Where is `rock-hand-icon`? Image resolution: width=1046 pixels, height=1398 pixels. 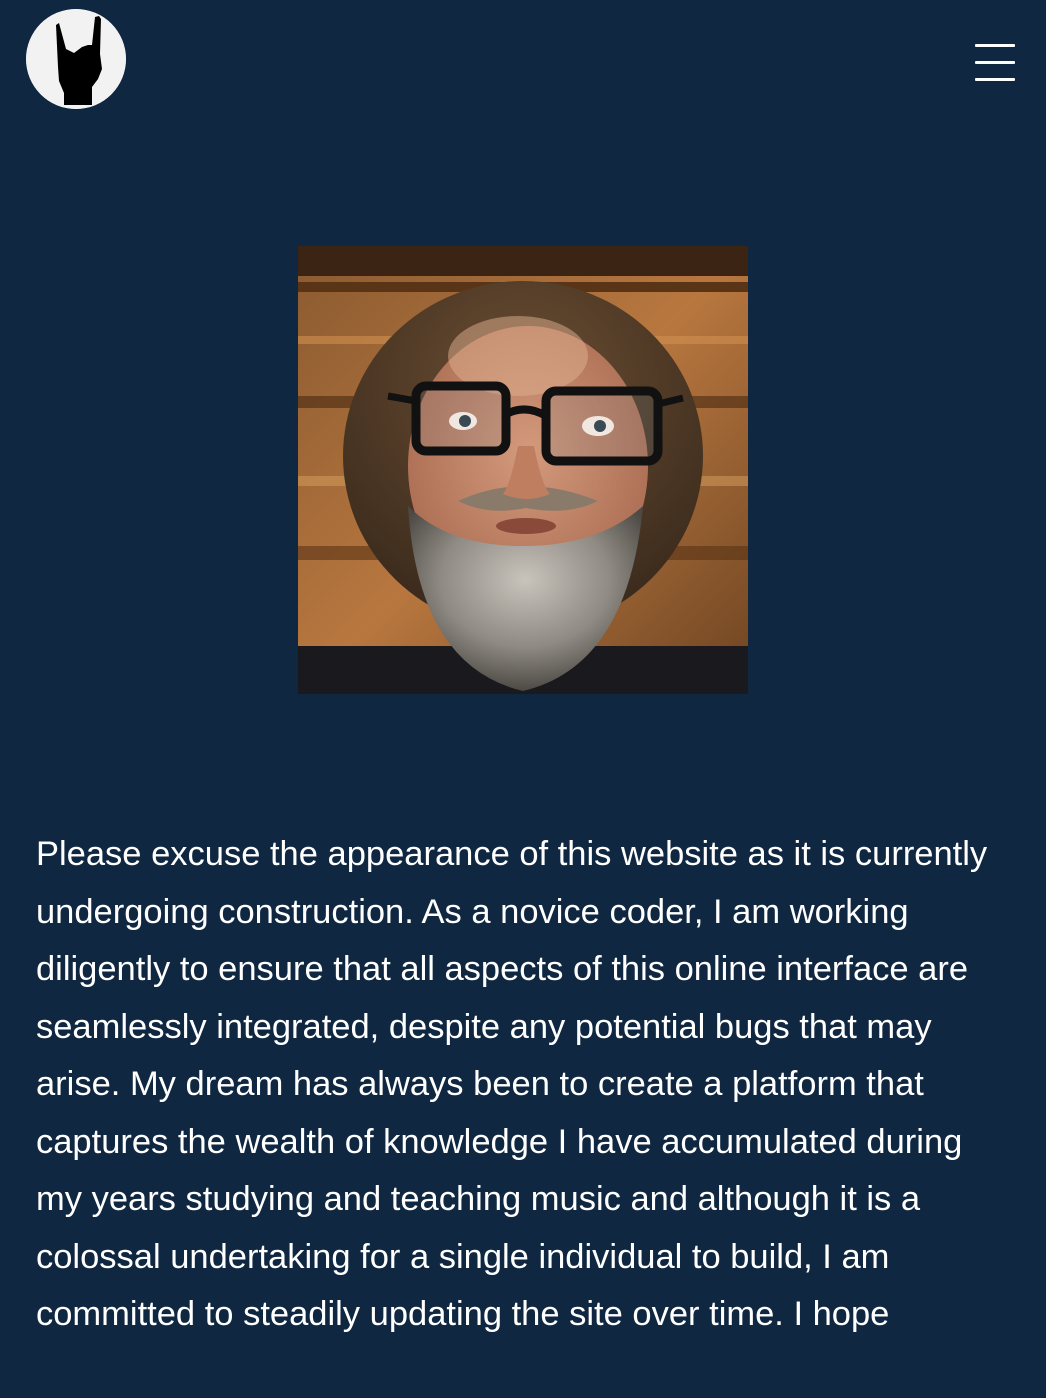
rock-hand-icon is located at coordinates (76, 59).